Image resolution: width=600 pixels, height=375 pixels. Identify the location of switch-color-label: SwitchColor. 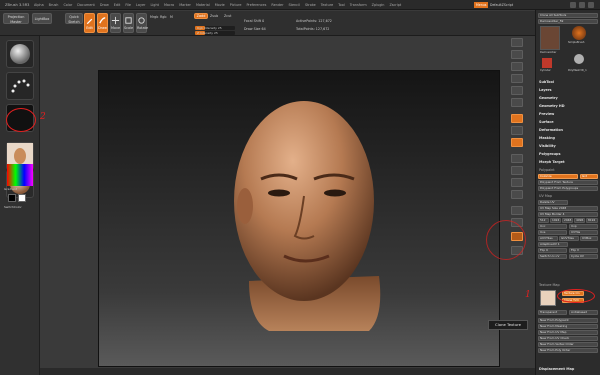
(13, 207).